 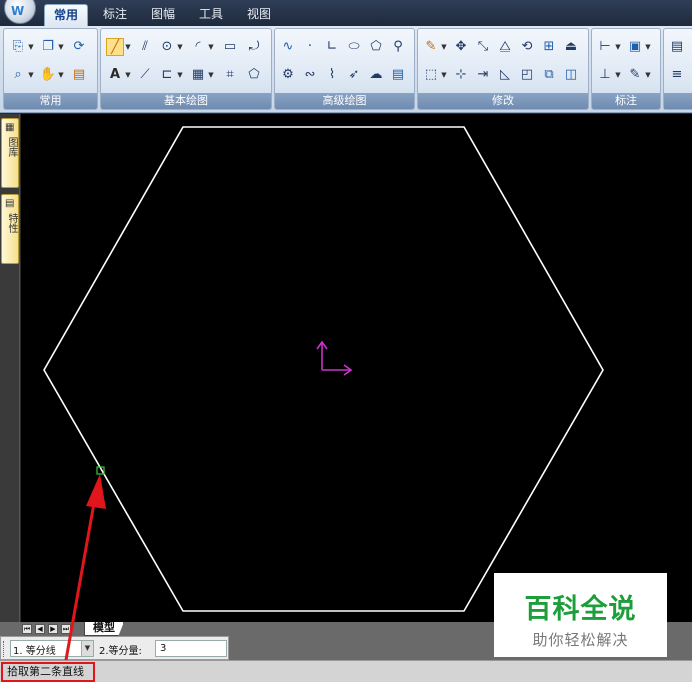 What do you see at coordinates (635, 47) in the screenshot?
I see `dimension-style-icon: ▣` at bounding box center [635, 47].